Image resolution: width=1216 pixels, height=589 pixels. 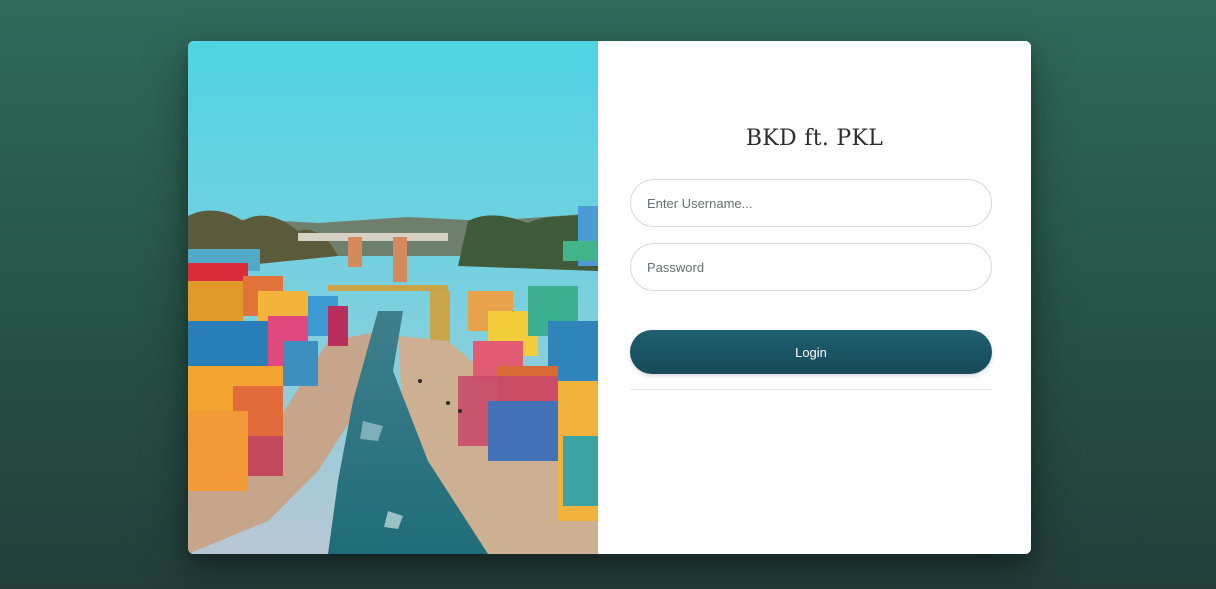 I want to click on login-button: Login, so click(x=811, y=352).